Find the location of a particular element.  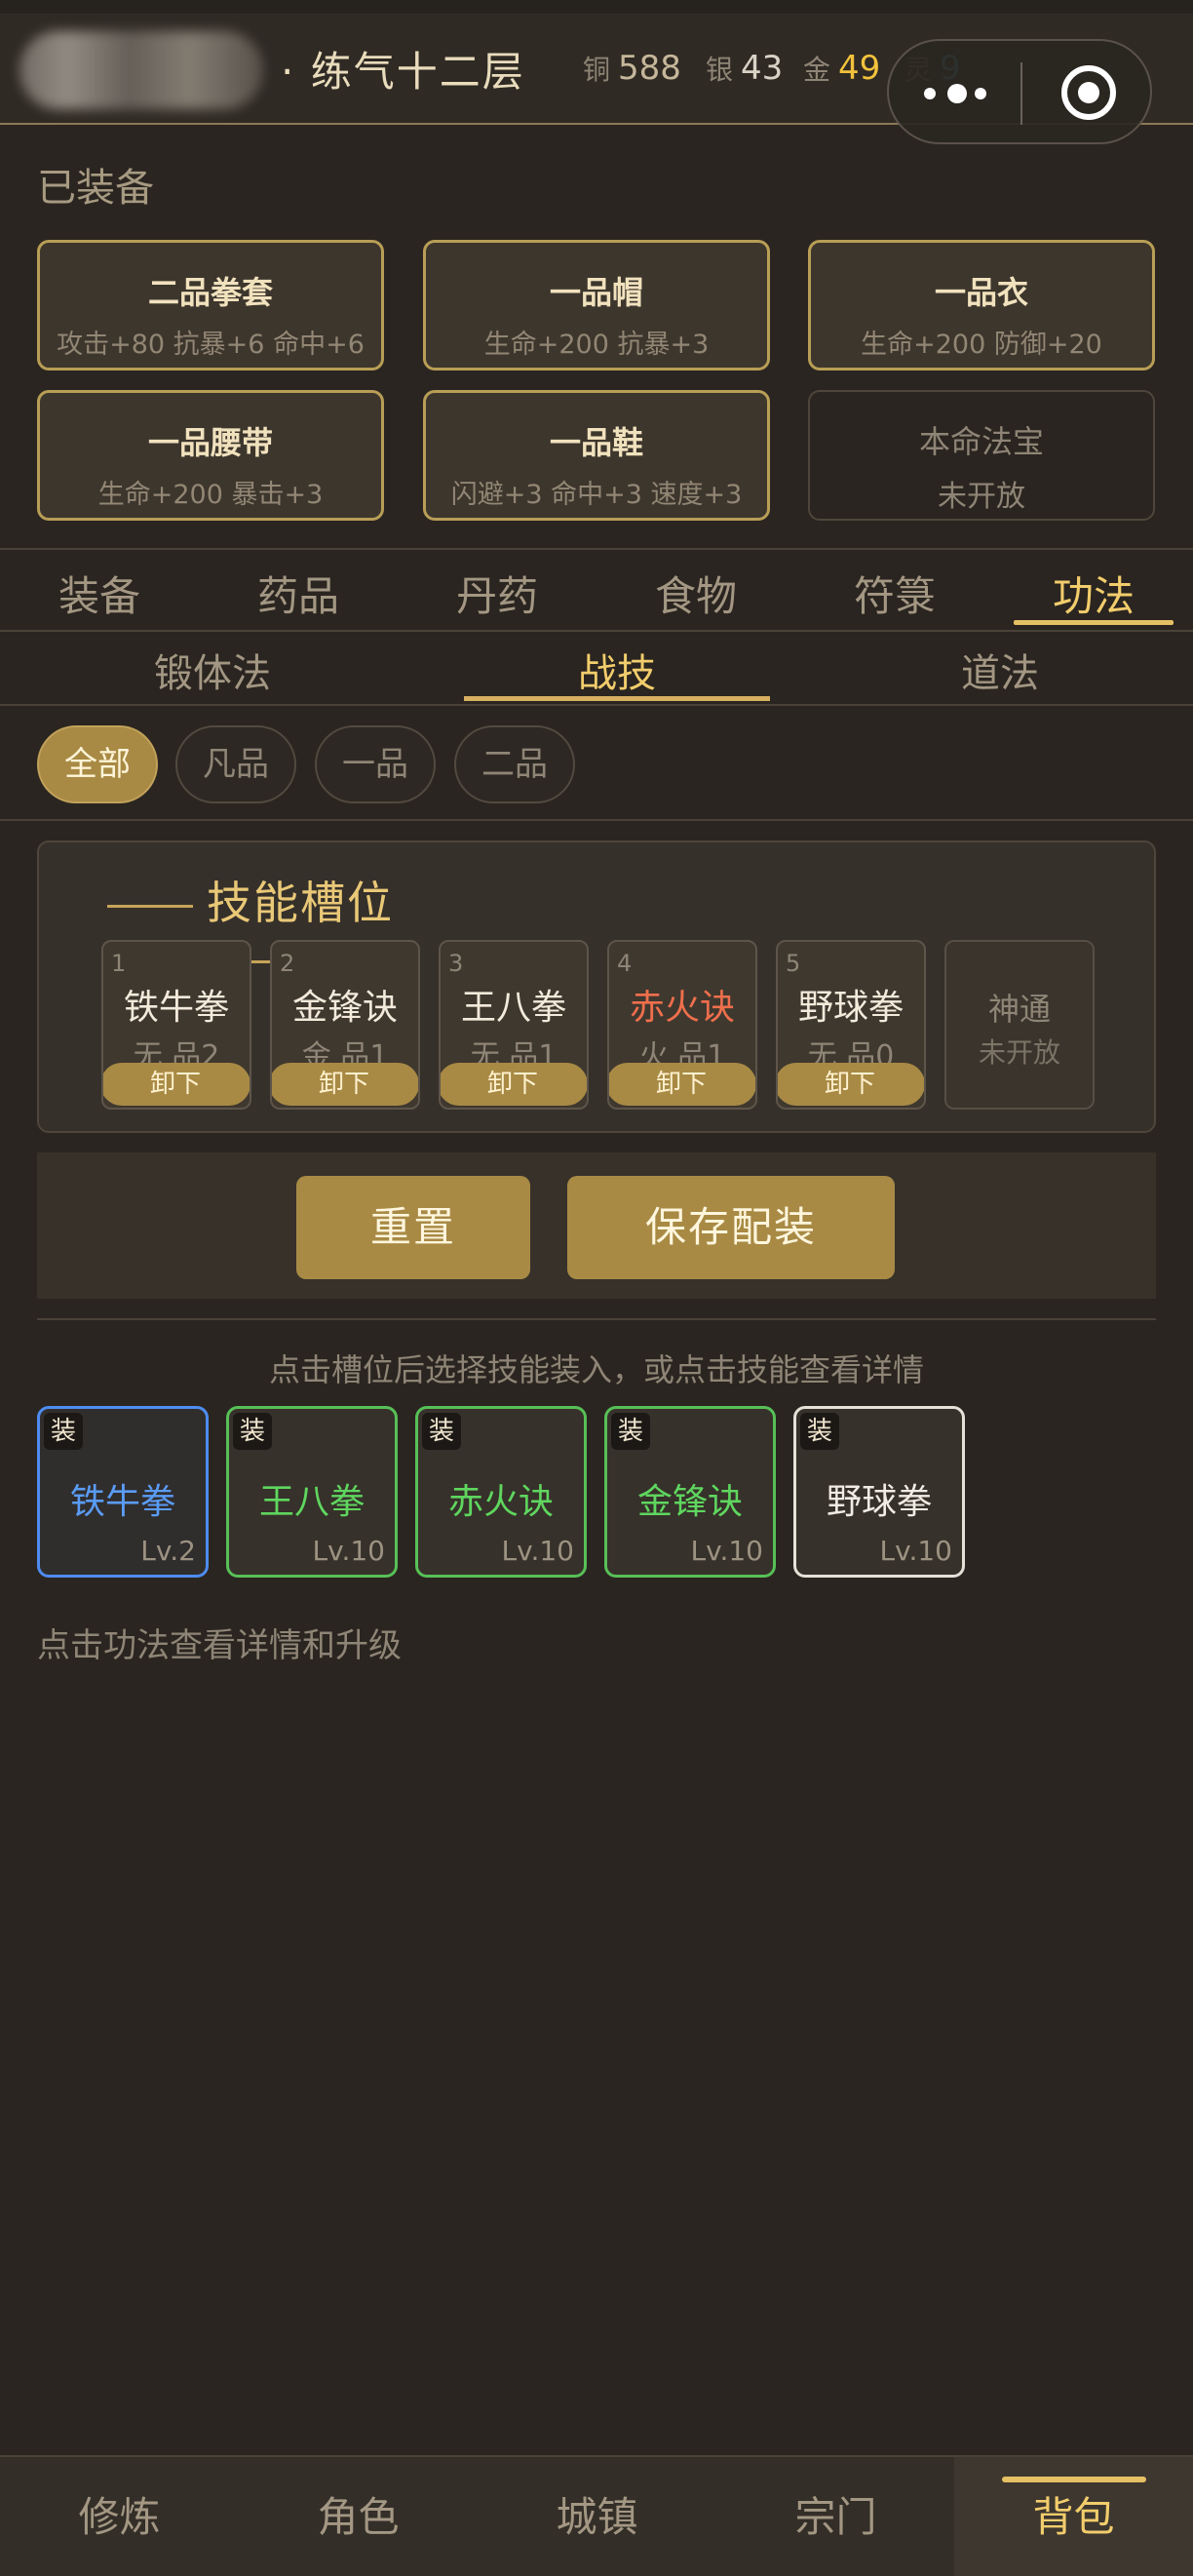

skill-card-wangba: 装 王八拳 Lv.10 is located at coordinates (312, 1492).